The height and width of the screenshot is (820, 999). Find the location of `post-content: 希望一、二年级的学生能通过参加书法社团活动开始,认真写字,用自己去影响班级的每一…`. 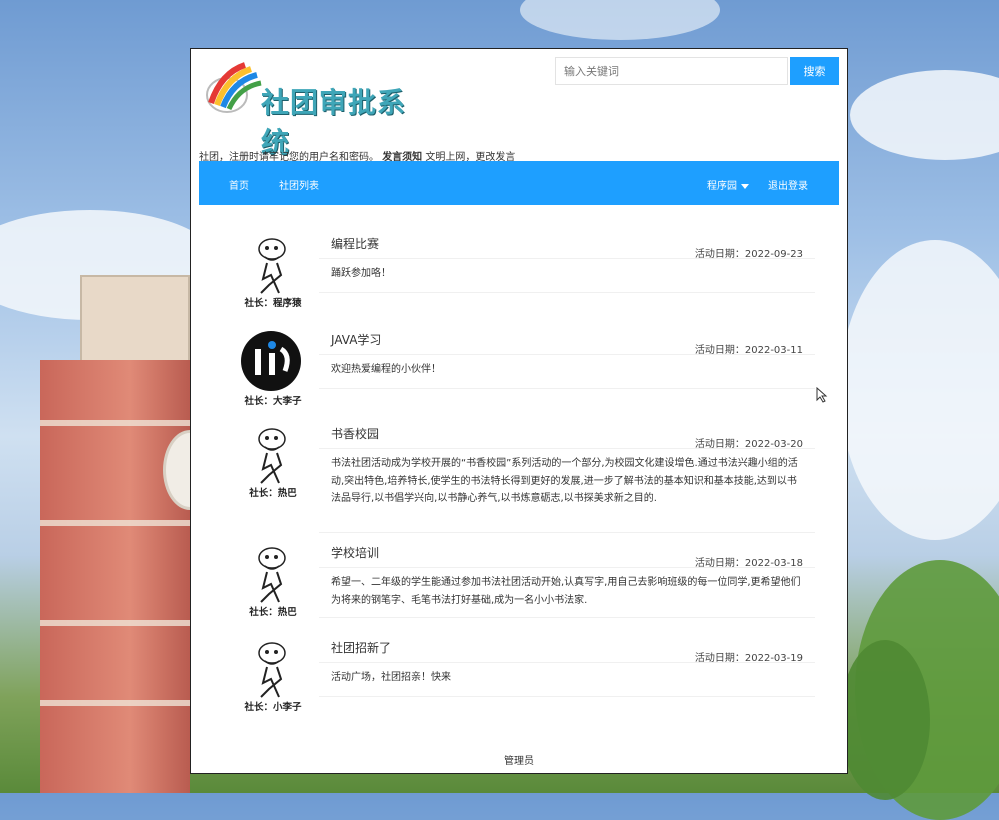

post-content: 希望一、二年级的学生能通过参加书法社团活动开始,认真写字,用自己去影响班级的每一… is located at coordinates (567, 593).